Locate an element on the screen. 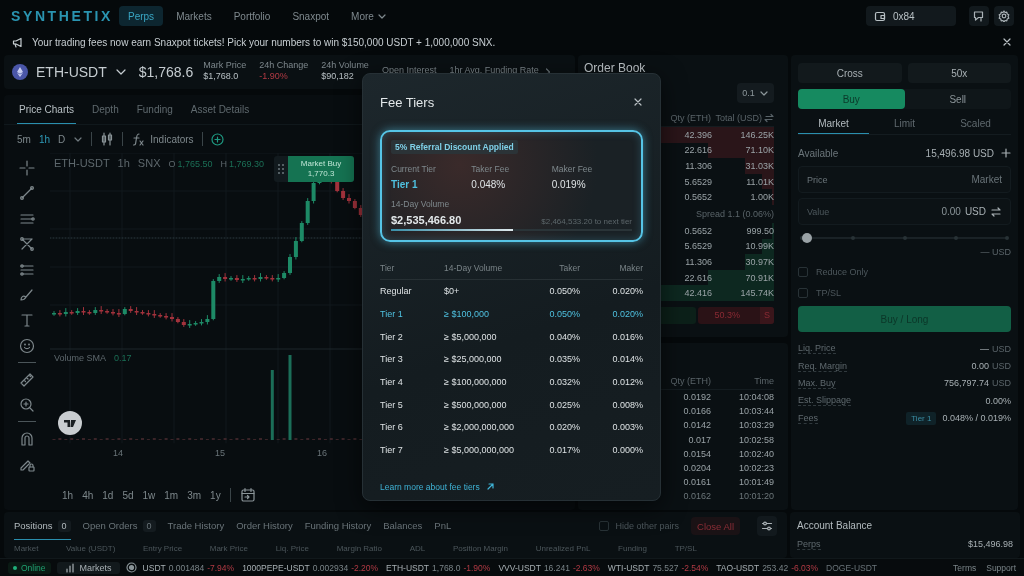 This screenshot has height=576, width=1024. crosshair-icon is located at coordinates (27, 168).